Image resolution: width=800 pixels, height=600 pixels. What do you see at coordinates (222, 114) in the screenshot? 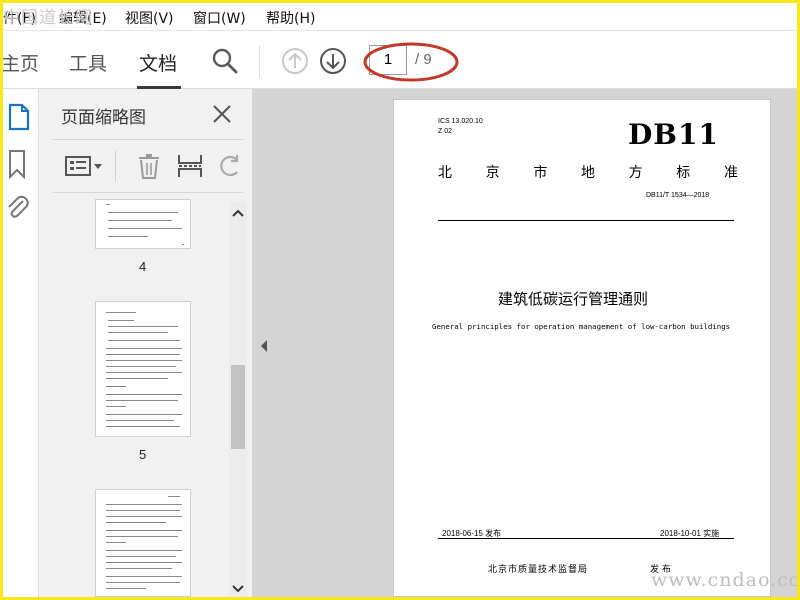
I see `close-icon` at bounding box center [222, 114].